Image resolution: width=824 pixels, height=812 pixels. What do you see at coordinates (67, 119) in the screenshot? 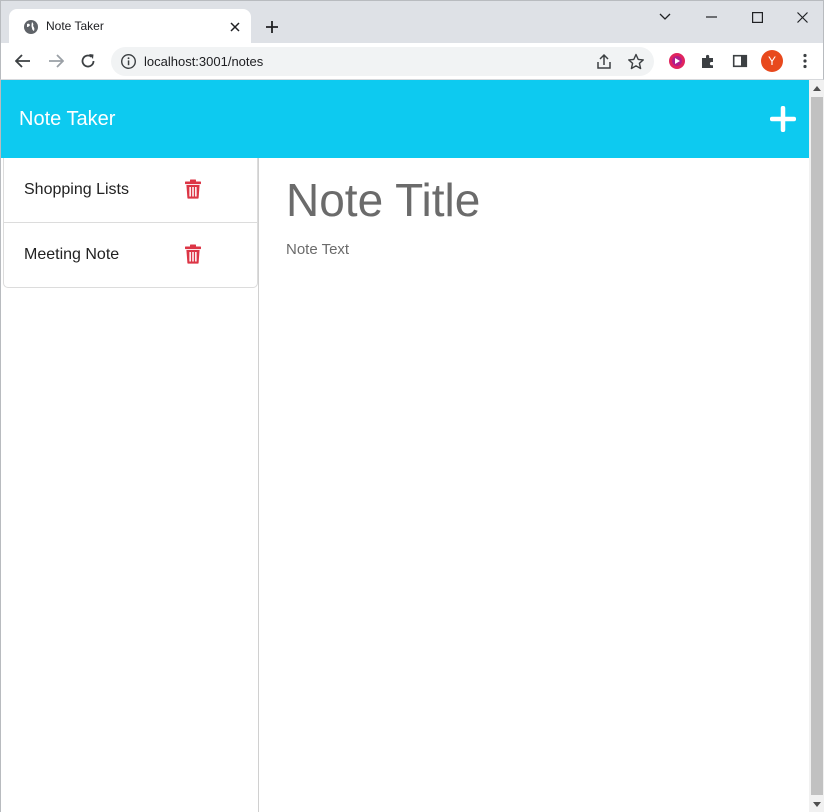
I see `app-brand: Note Taker` at bounding box center [67, 119].